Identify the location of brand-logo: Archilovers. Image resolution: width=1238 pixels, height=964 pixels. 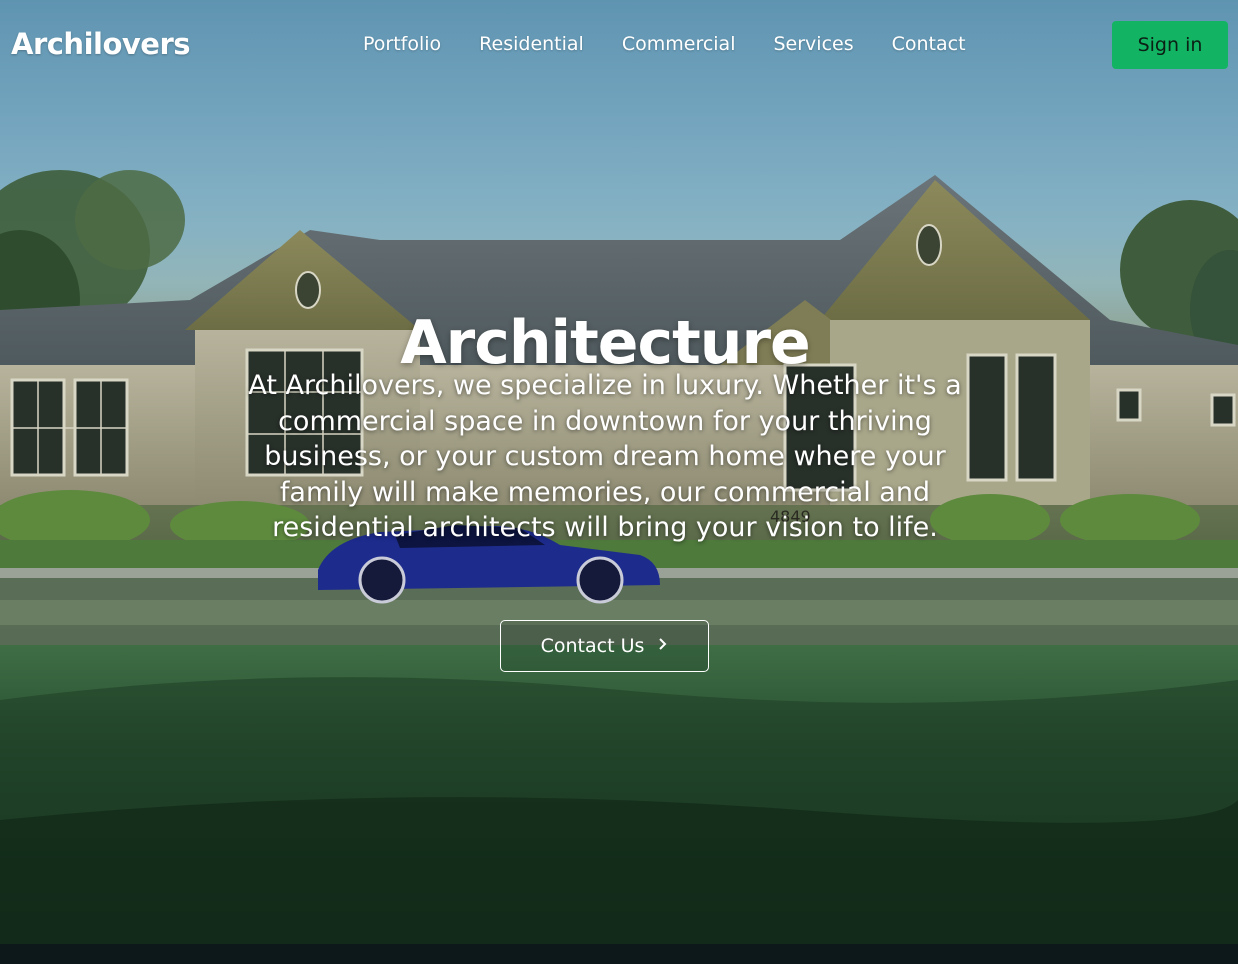
(101, 44).